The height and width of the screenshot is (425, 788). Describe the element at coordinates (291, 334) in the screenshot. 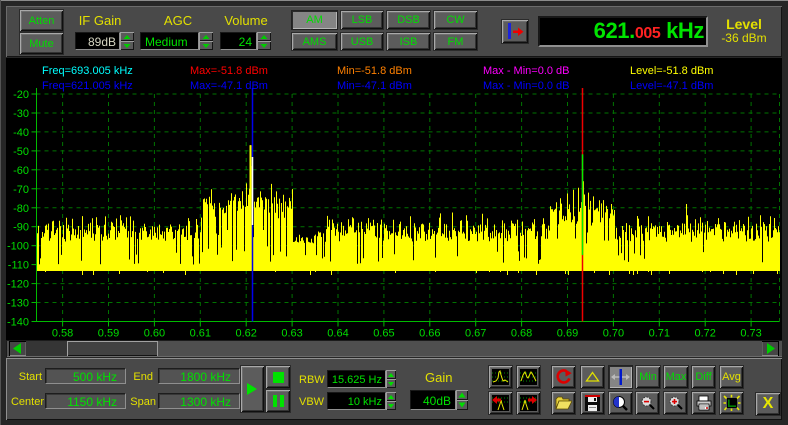

I see `svg-text: 0.63` at that location.